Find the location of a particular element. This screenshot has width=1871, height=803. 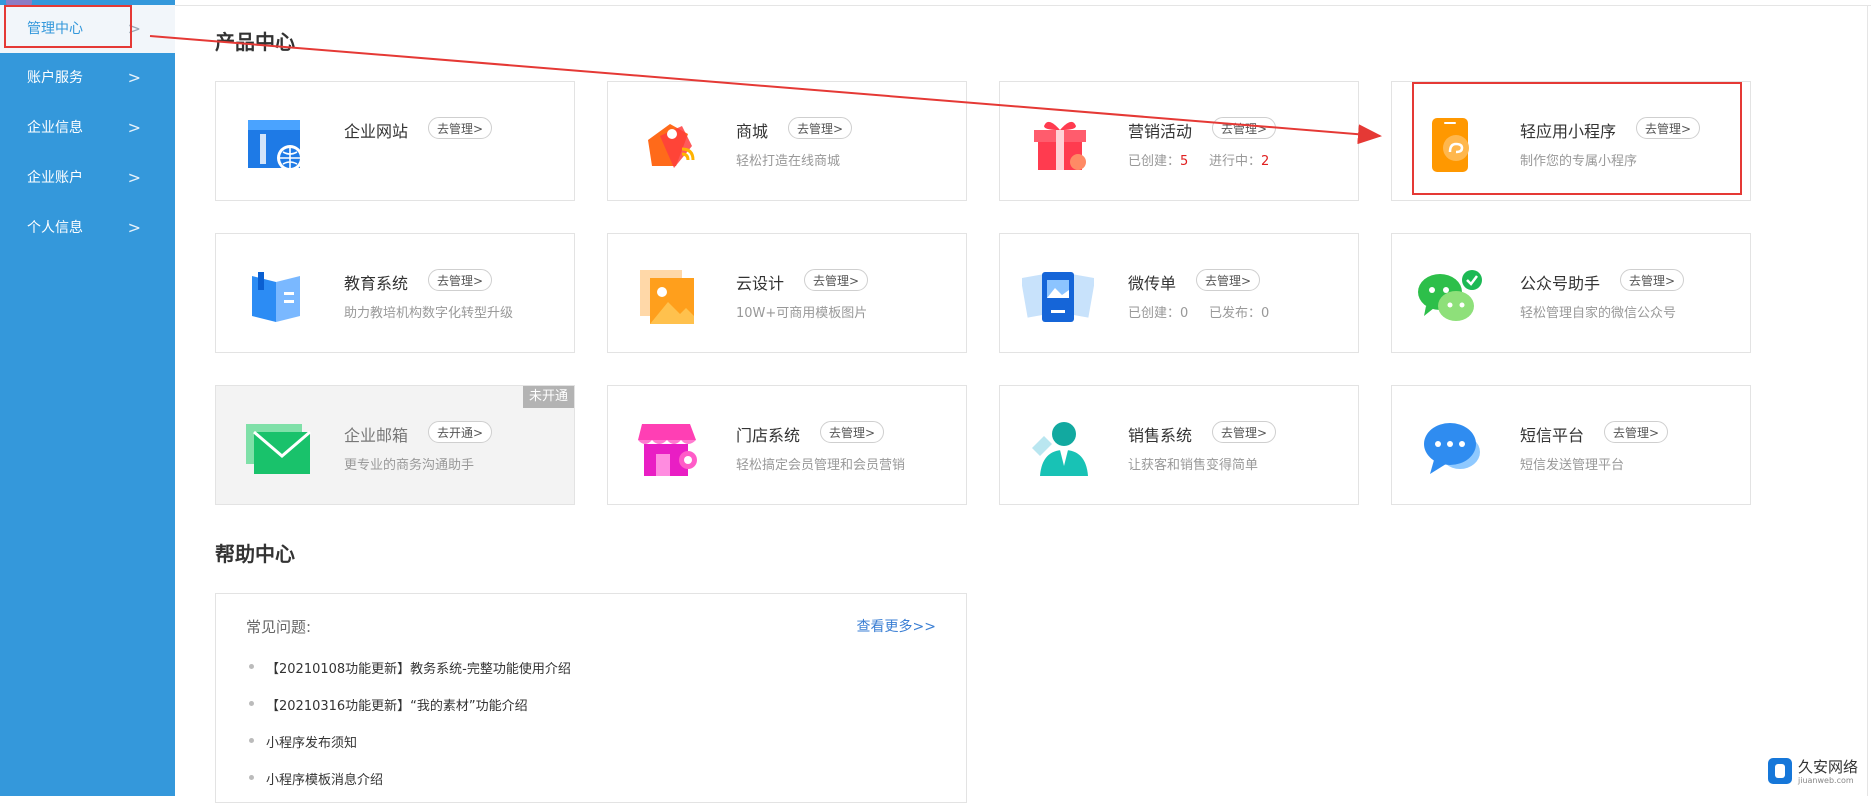

product-name: 云设计 is located at coordinates (760, 283).